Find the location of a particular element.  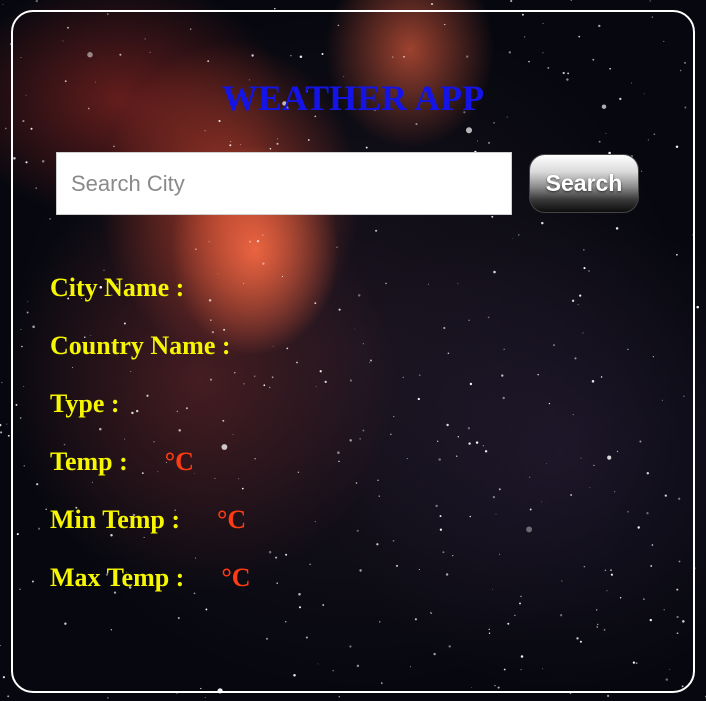

min-temp-unit: °C is located at coordinates (232, 519).